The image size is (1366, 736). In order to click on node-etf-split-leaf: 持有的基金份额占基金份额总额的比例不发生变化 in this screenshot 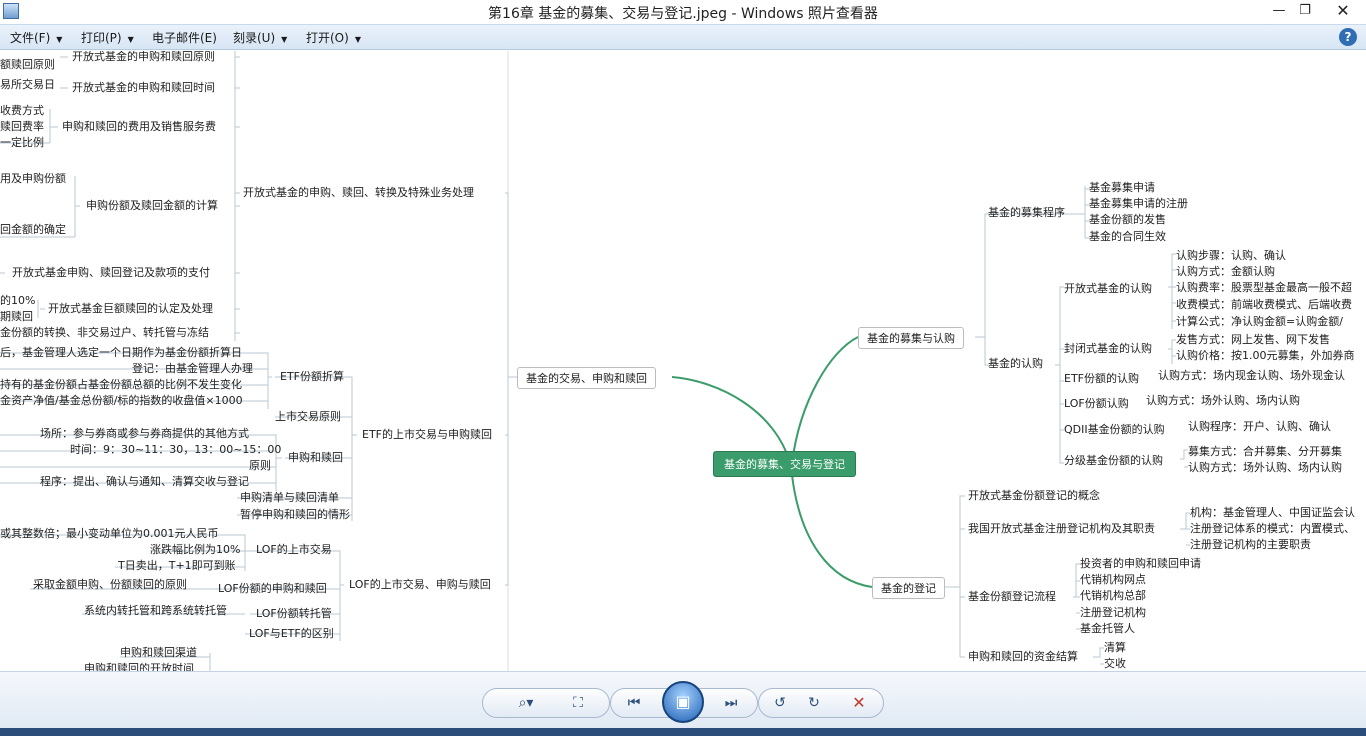, I will do `click(121, 384)`.